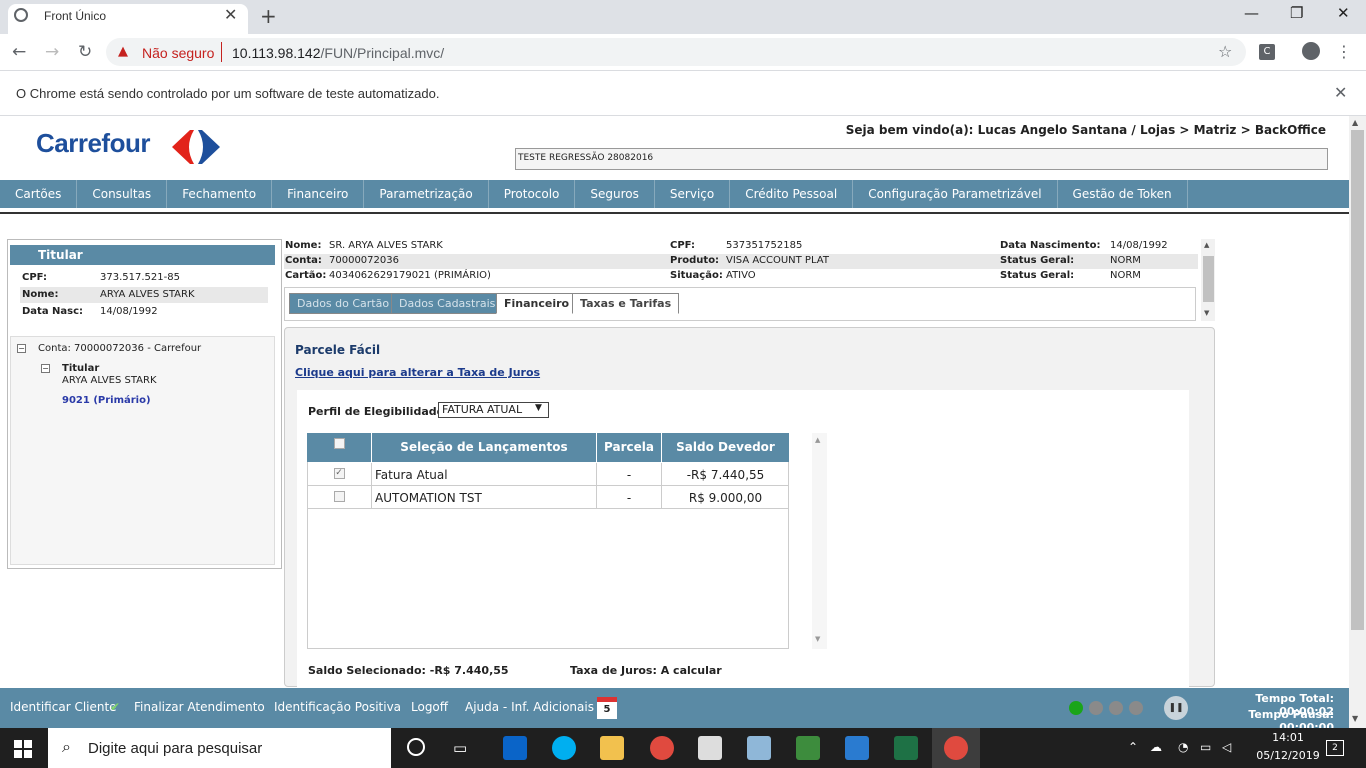 This screenshot has width=1366, height=768. Describe the element at coordinates (1125, 275) in the screenshot. I see `client-status-geral-2-value: NORM` at that location.